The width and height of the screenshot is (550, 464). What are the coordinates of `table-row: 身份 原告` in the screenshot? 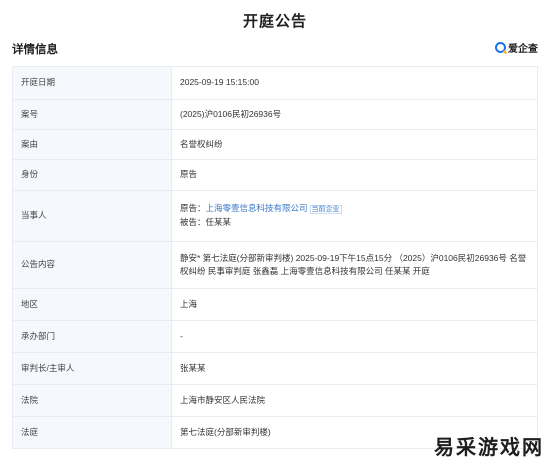 It's located at (275, 175).